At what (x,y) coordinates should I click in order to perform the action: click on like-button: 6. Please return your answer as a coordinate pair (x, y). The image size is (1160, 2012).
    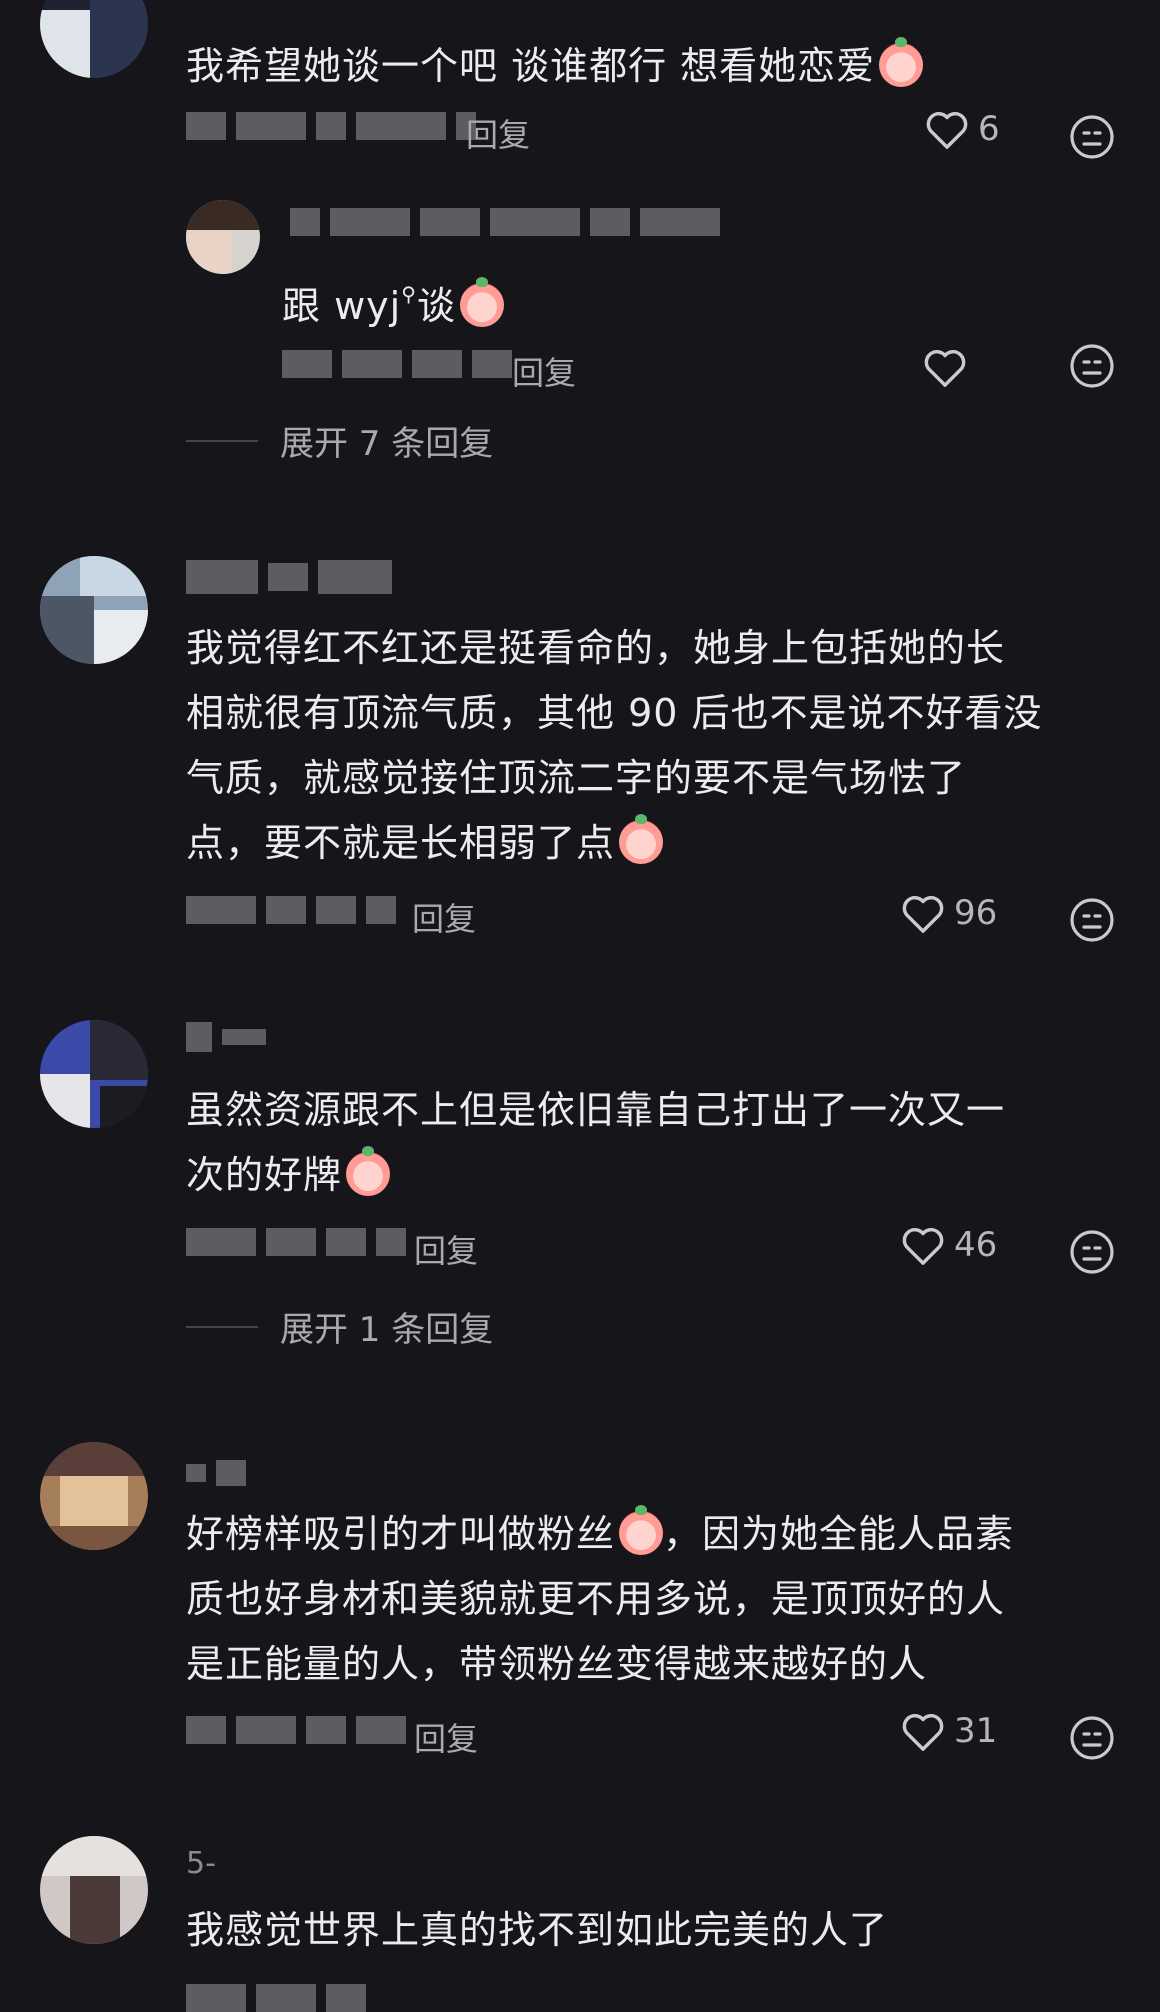
    Looking at the image, I should click on (962, 129).